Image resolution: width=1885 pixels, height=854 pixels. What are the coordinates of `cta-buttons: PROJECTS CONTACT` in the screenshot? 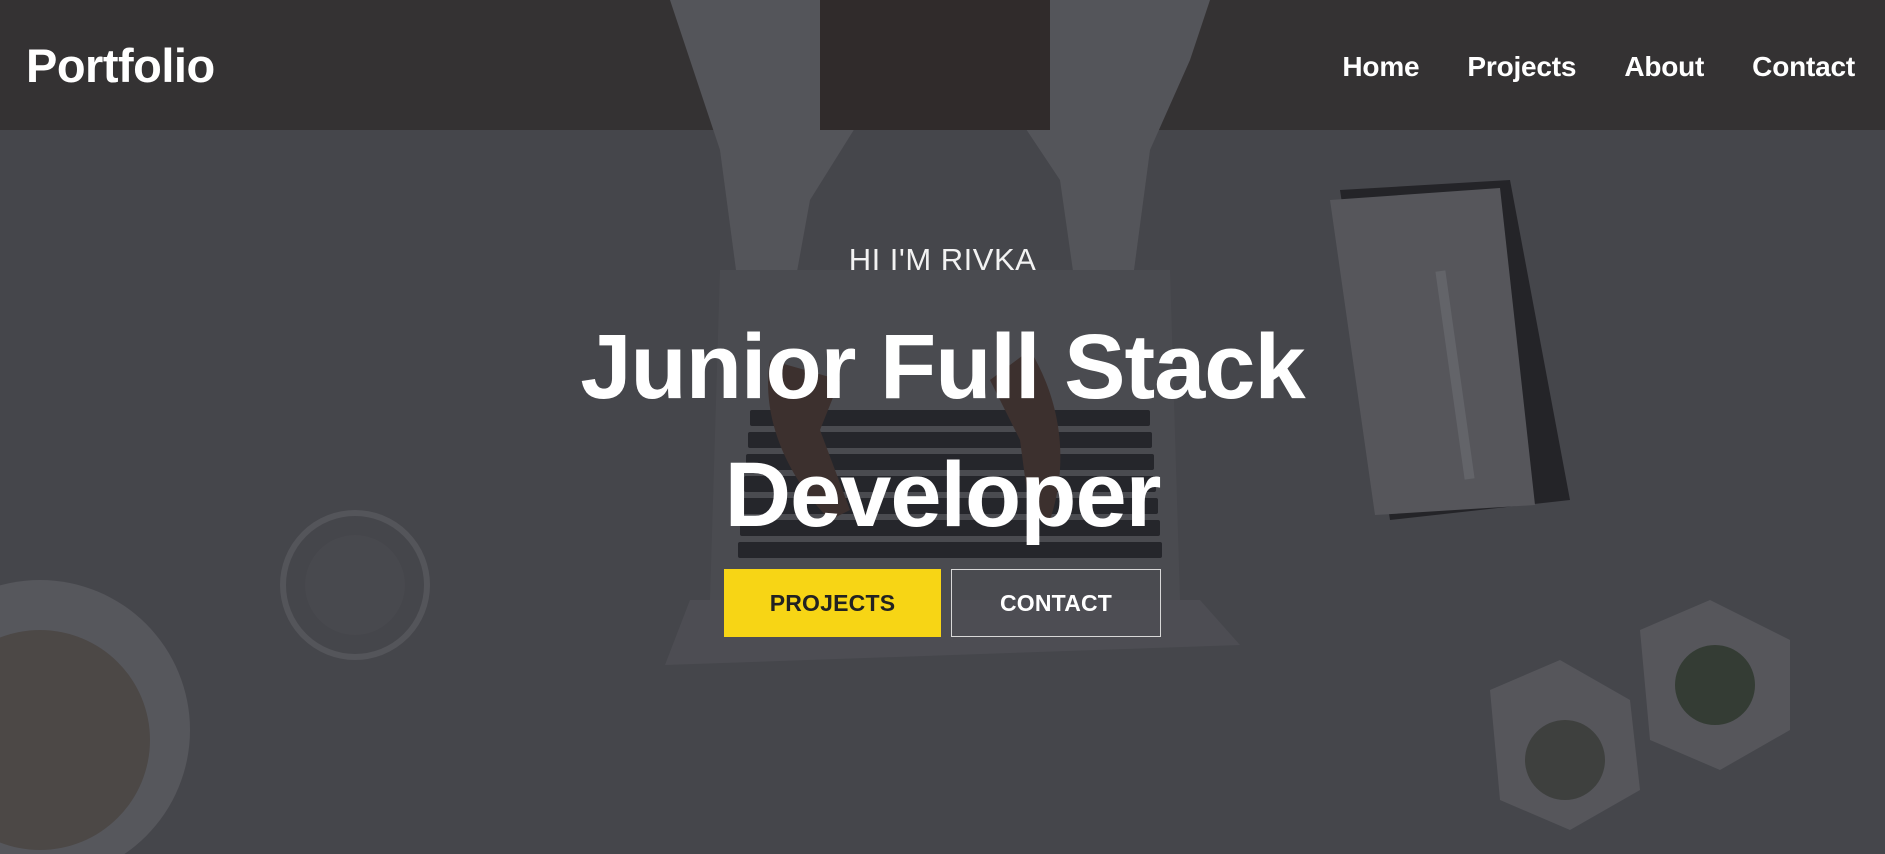 It's located at (942, 603).